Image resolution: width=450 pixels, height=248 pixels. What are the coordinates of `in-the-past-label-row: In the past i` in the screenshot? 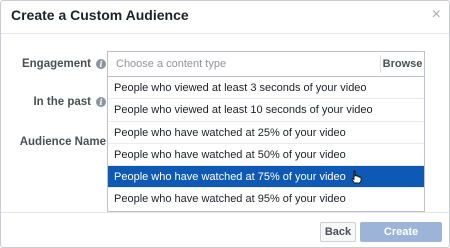 It's located at (69, 102).